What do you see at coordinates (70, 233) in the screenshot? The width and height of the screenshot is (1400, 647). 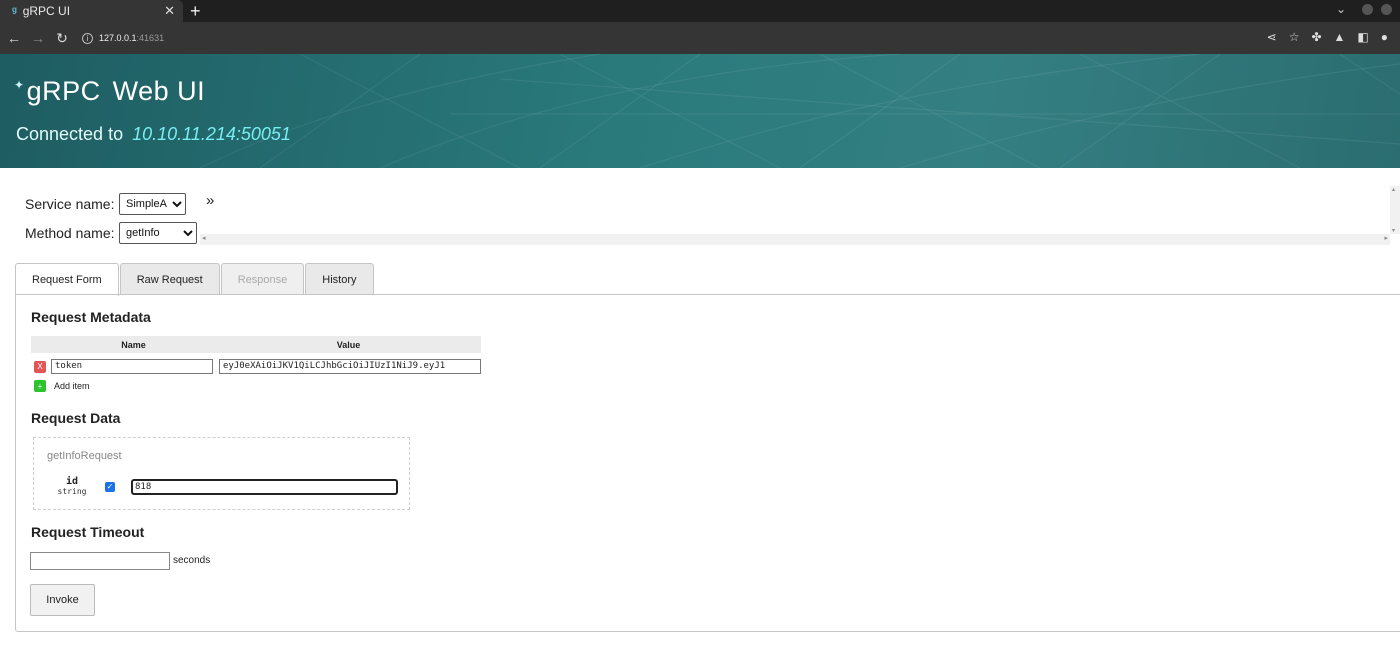 I see `method-label: Method name:` at bounding box center [70, 233].